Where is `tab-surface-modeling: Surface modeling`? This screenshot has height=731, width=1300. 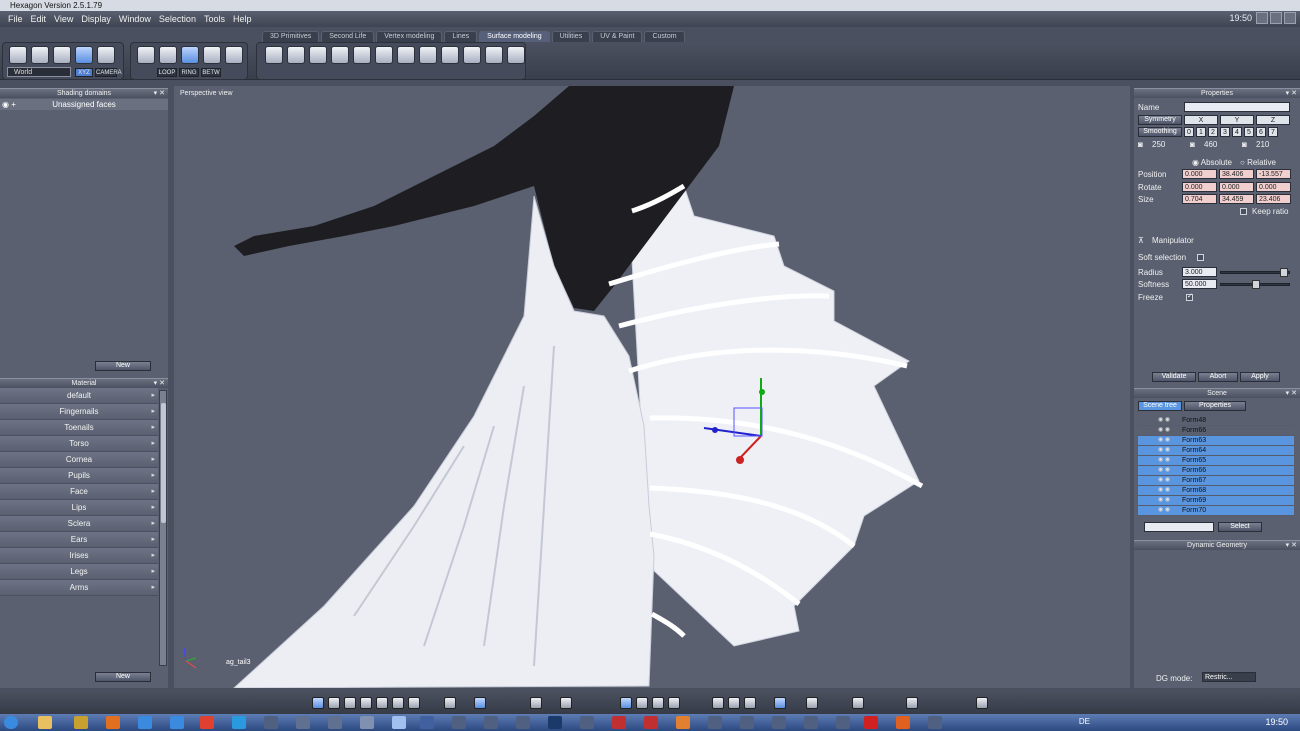
tab-surface-modeling: Surface modeling is located at coordinates (514, 36).